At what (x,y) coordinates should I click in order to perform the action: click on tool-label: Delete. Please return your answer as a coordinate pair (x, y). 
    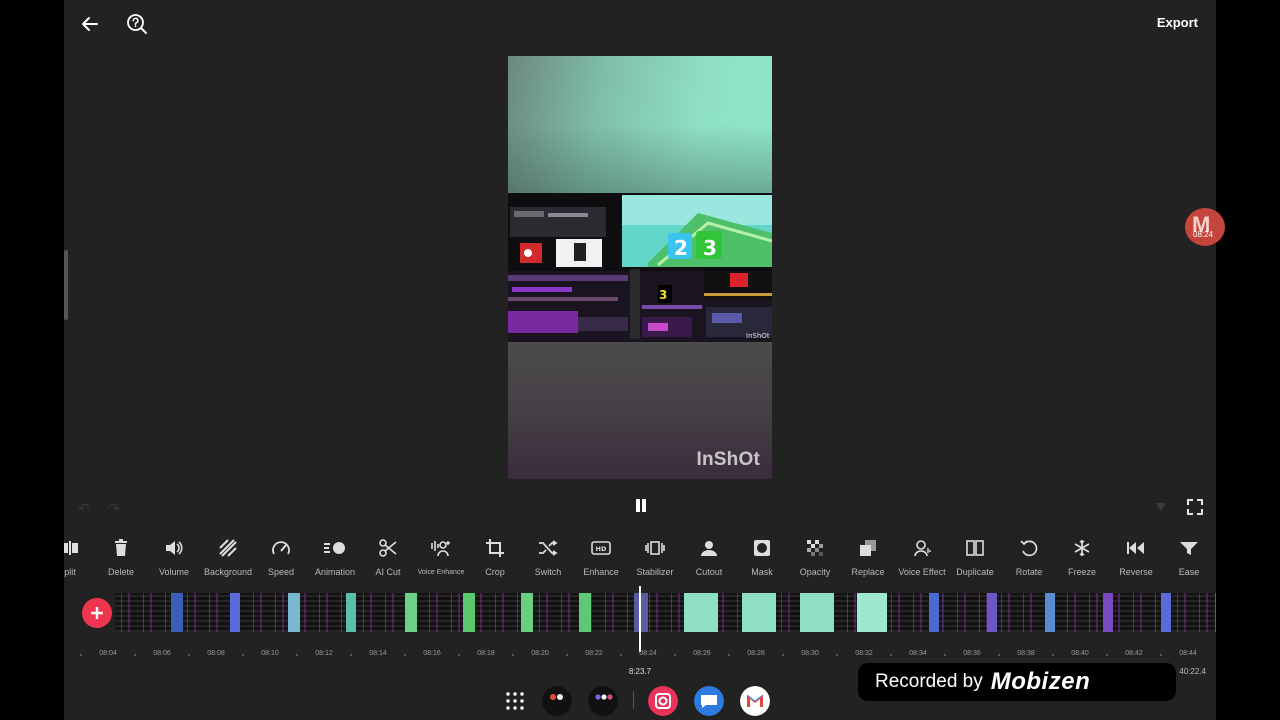
    Looking at the image, I should click on (120, 572).